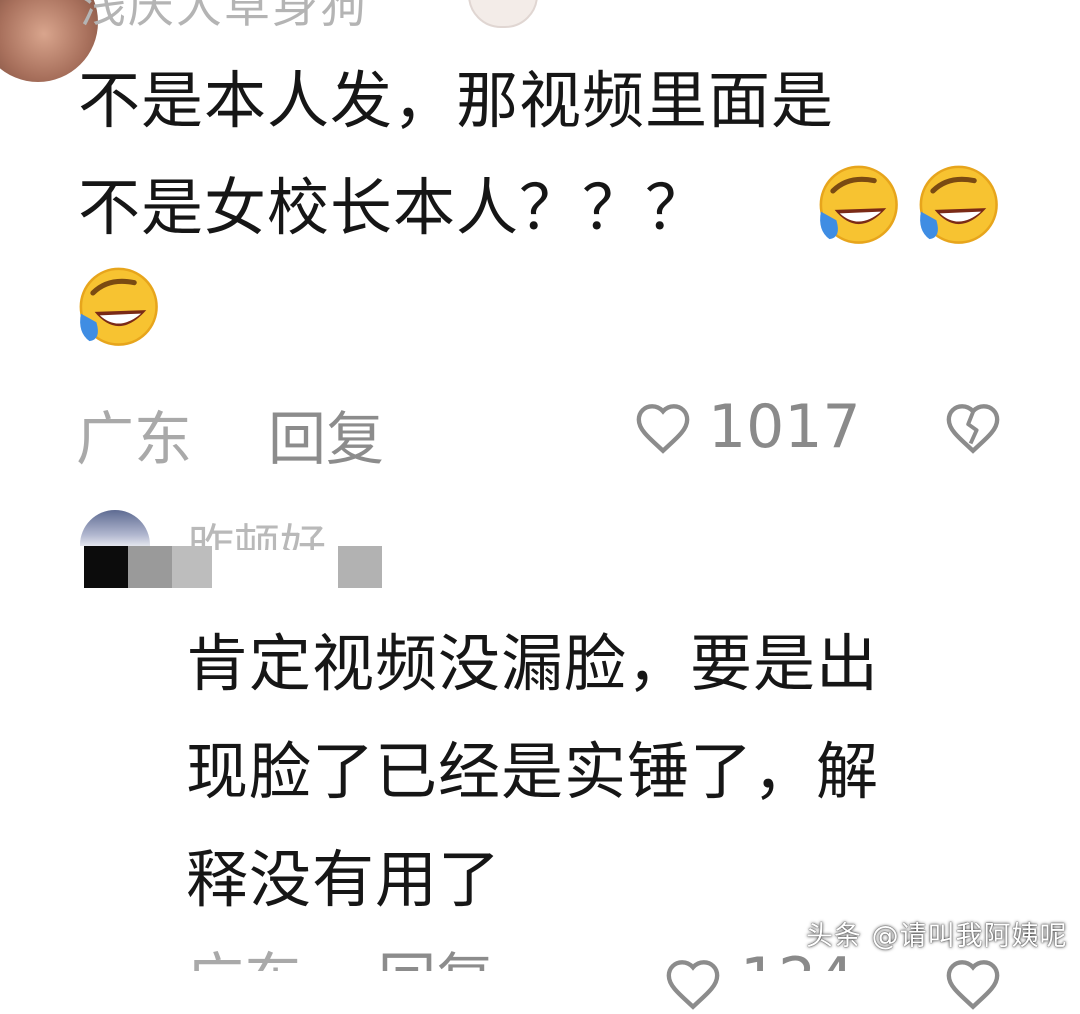 The image size is (1080, 1014). What do you see at coordinates (533, 663) in the screenshot?
I see `comment-text-line: 肯定视频没漏脸，要是出` at bounding box center [533, 663].